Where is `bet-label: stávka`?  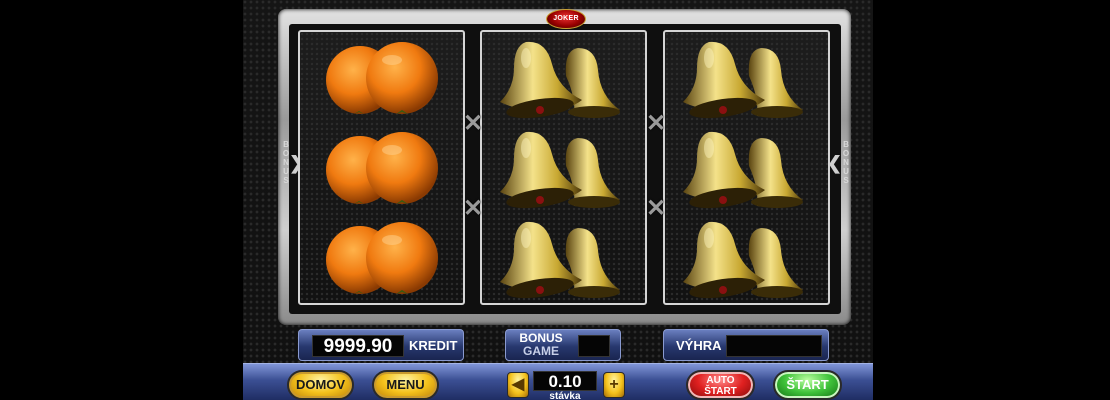
bet-label: stávka is located at coordinates (565, 395).